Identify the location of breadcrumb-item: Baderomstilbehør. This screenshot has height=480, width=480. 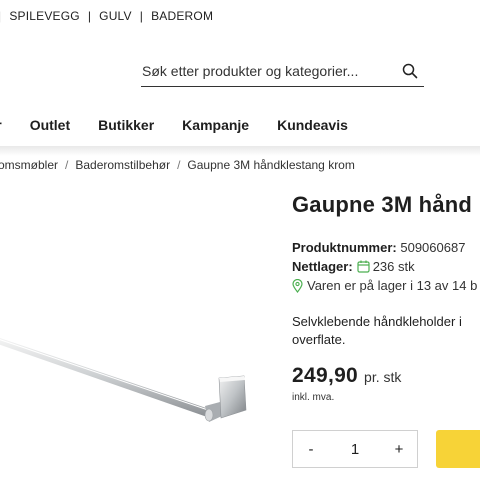
(122, 165).